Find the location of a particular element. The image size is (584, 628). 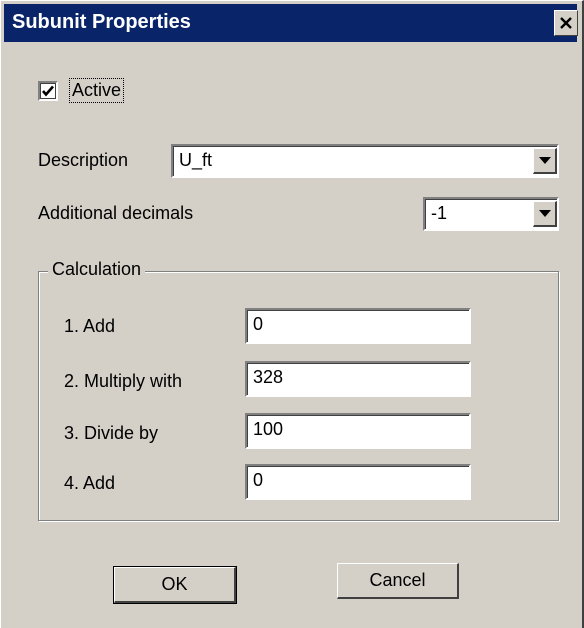

additional-decimals-combobox: -1 is located at coordinates (491, 214).